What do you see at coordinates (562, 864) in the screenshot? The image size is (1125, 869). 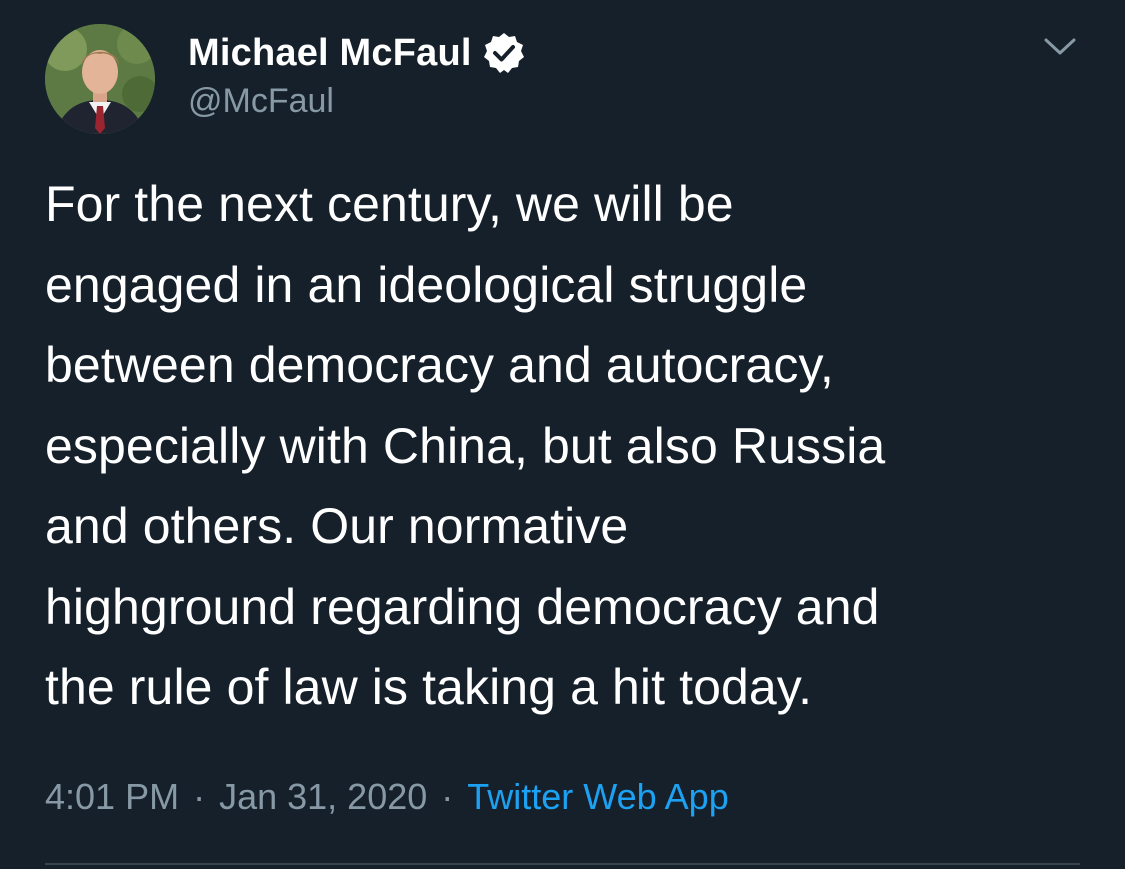 I see `divider` at bounding box center [562, 864].